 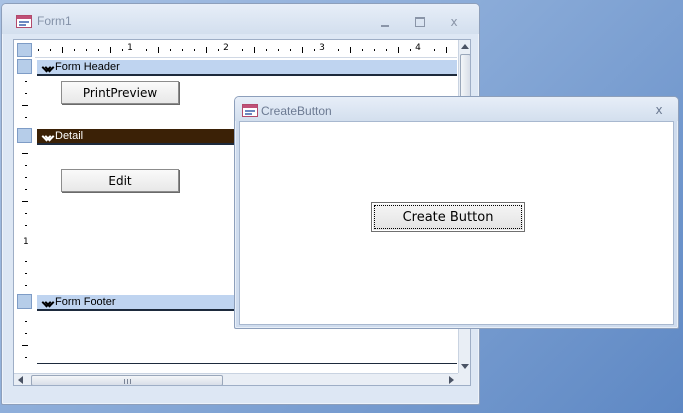 What do you see at coordinates (24, 66) in the screenshot?
I see `header-section-selector` at bounding box center [24, 66].